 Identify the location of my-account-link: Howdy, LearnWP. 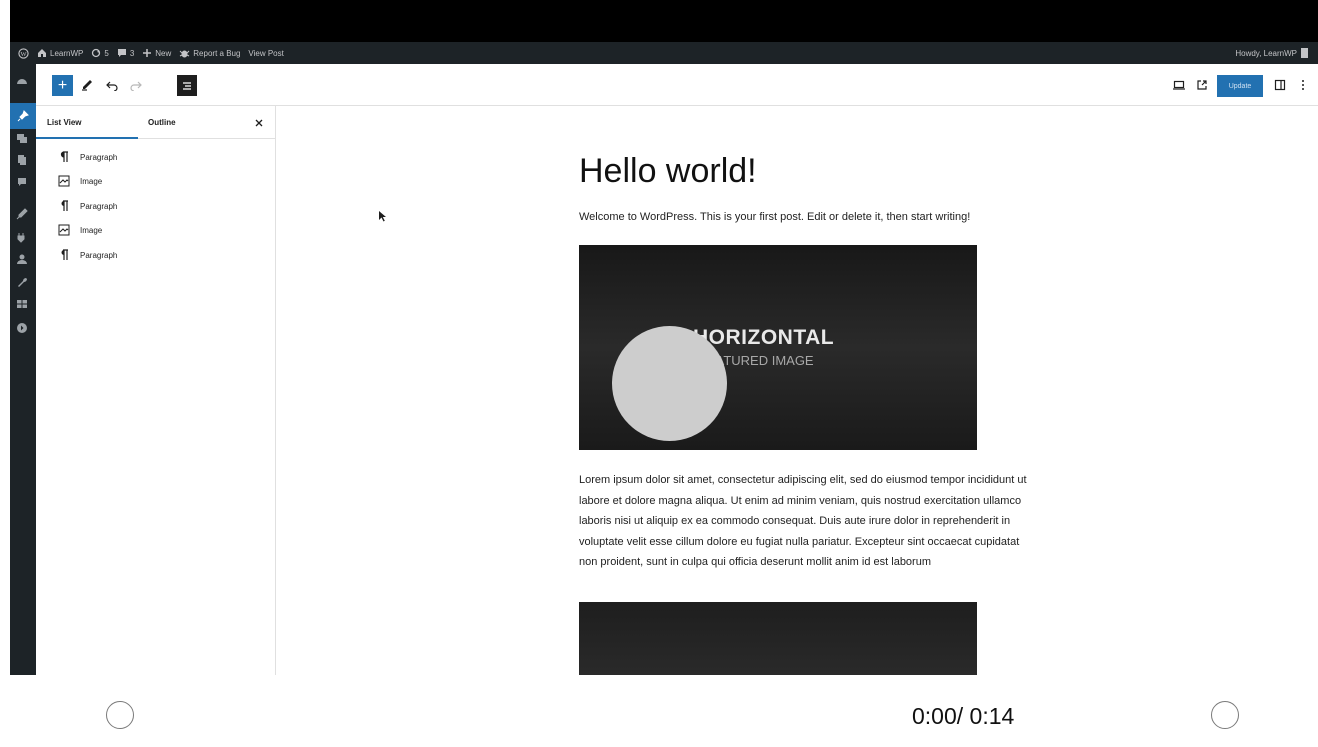
(1271, 53).